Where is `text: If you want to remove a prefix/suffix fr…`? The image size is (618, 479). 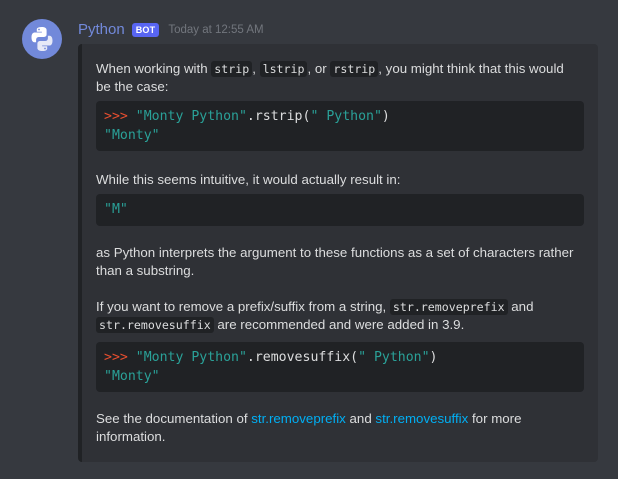
text: If you want to remove a prefix/suffix fr… is located at coordinates (243, 306).